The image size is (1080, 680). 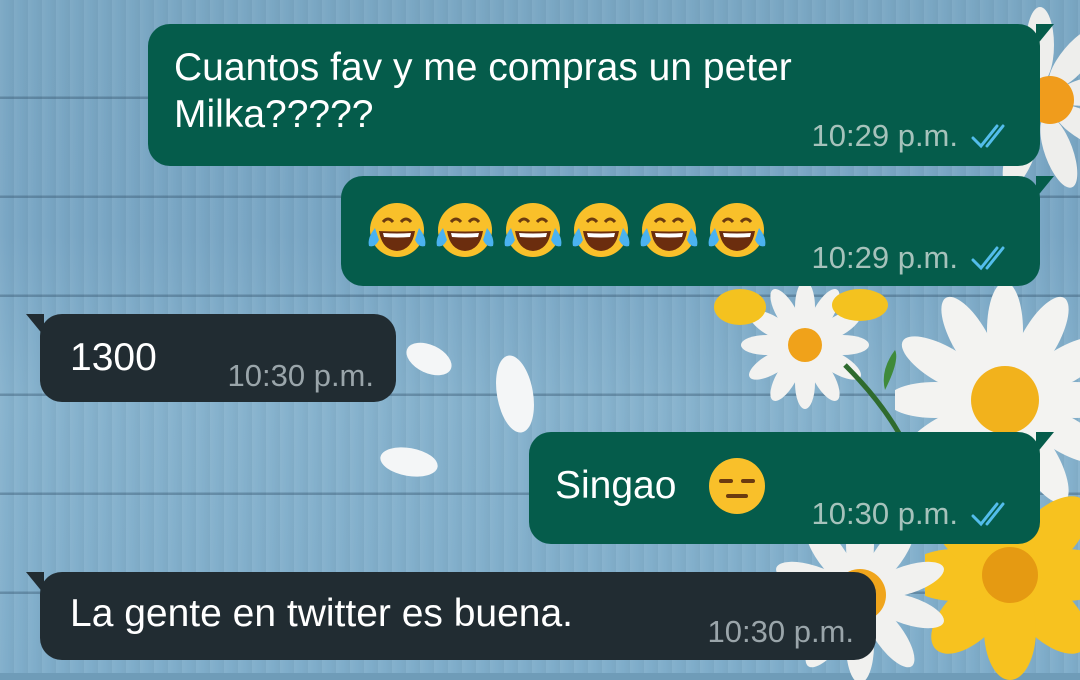 What do you see at coordinates (322, 613) in the screenshot?
I see `message-text: La gente en twitter es buena.` at bounding box center [322, 613].